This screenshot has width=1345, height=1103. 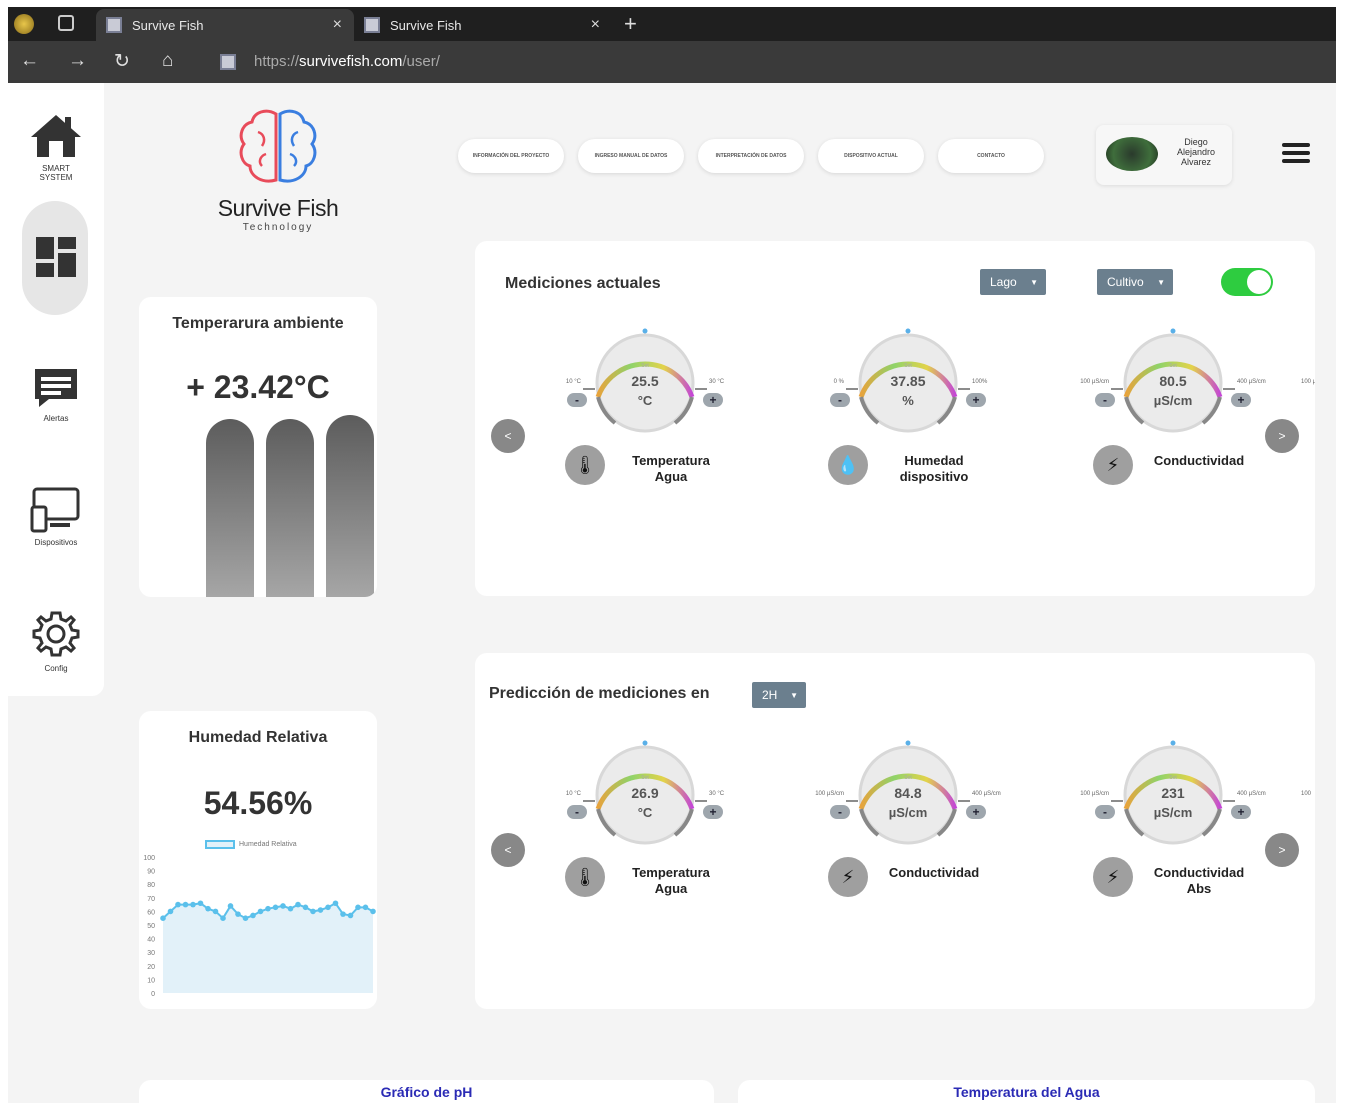 What do you see at coordinates (278, 227) in the screenshot?
I see `logo-subtitle: Technology` at bounding box center [278, 227].